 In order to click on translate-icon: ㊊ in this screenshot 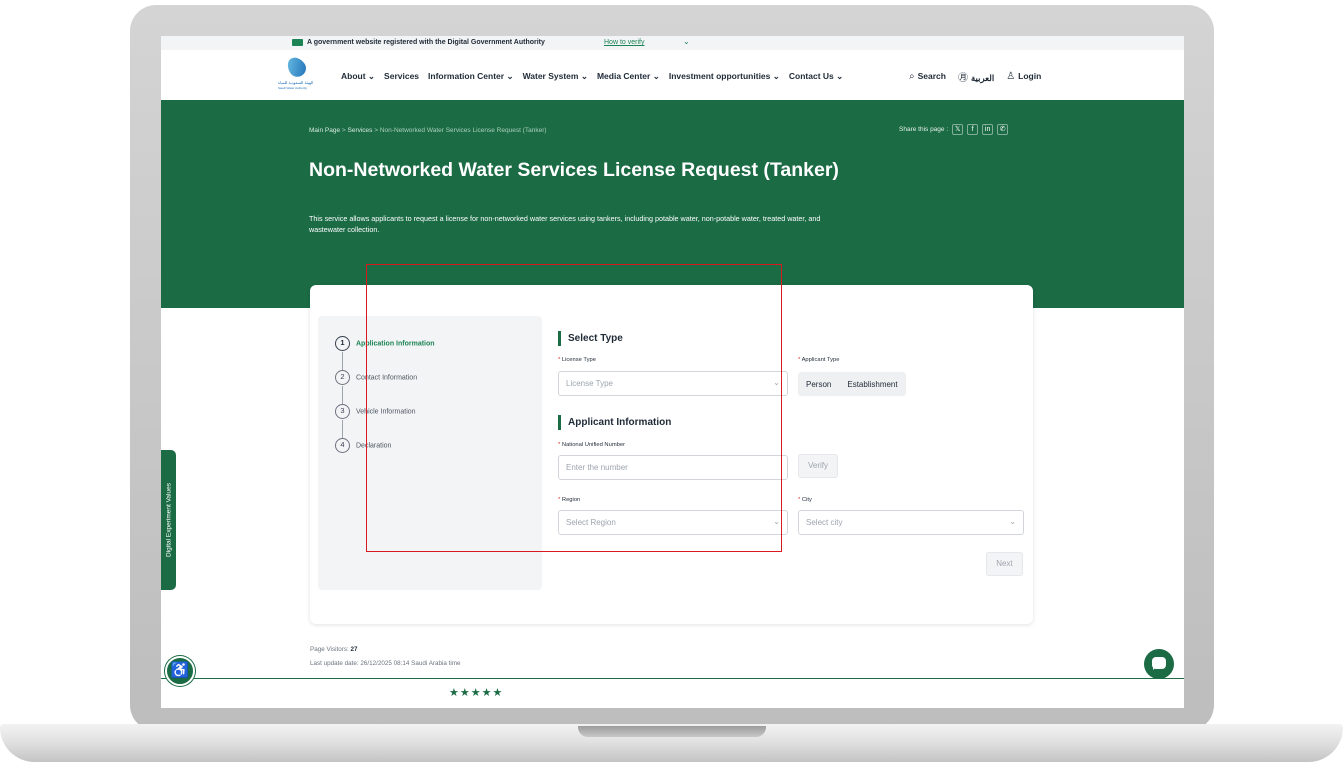, I will do `click(962, 78)`.